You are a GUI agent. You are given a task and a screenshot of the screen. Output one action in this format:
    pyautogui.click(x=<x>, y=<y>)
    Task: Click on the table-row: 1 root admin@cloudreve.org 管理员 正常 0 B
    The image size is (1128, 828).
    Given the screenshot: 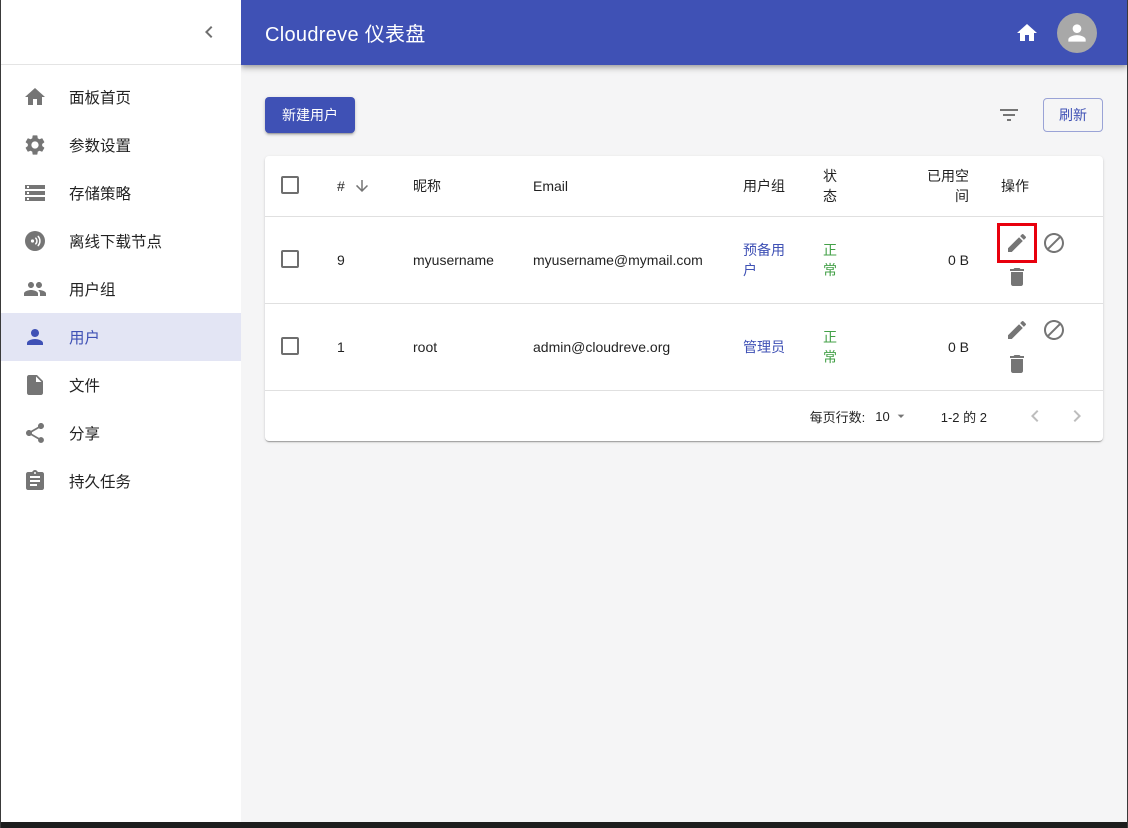 What is the action you would take?
    pyautogui.click(x=684, y=347)
    